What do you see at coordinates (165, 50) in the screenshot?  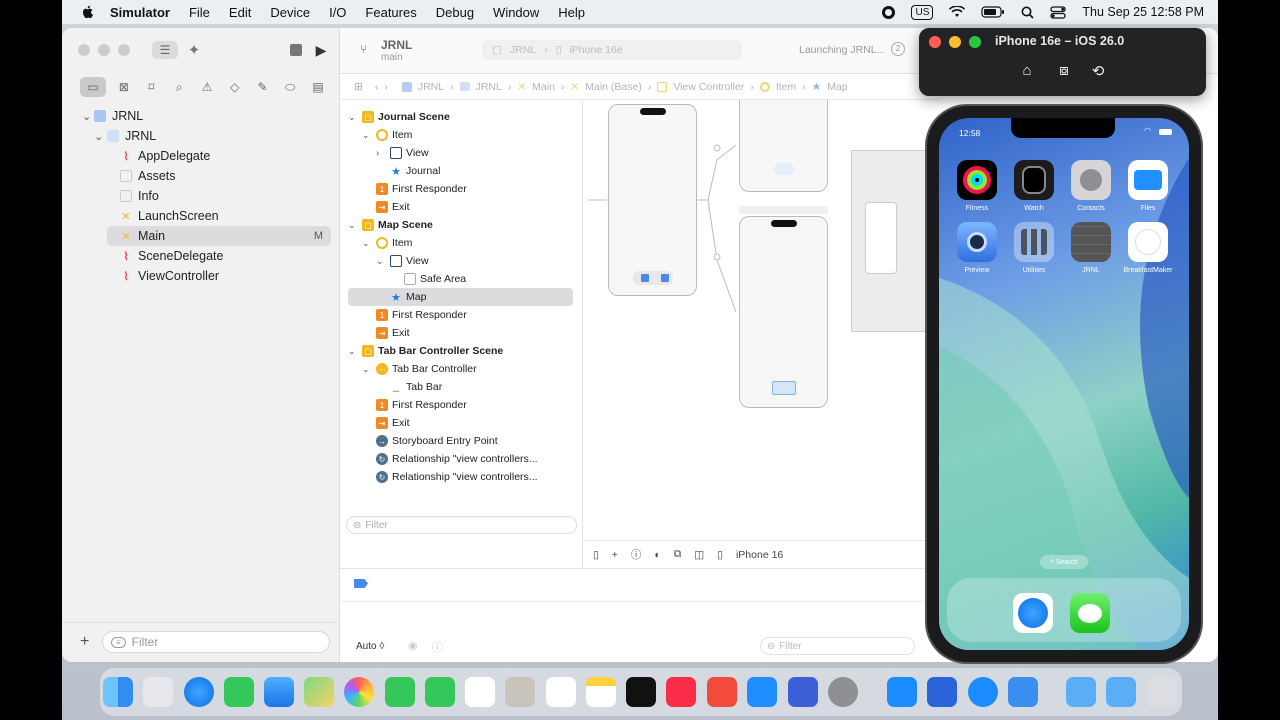 I see `sidebar-toggle-icon: ☰` at bounding box center [165, 50].